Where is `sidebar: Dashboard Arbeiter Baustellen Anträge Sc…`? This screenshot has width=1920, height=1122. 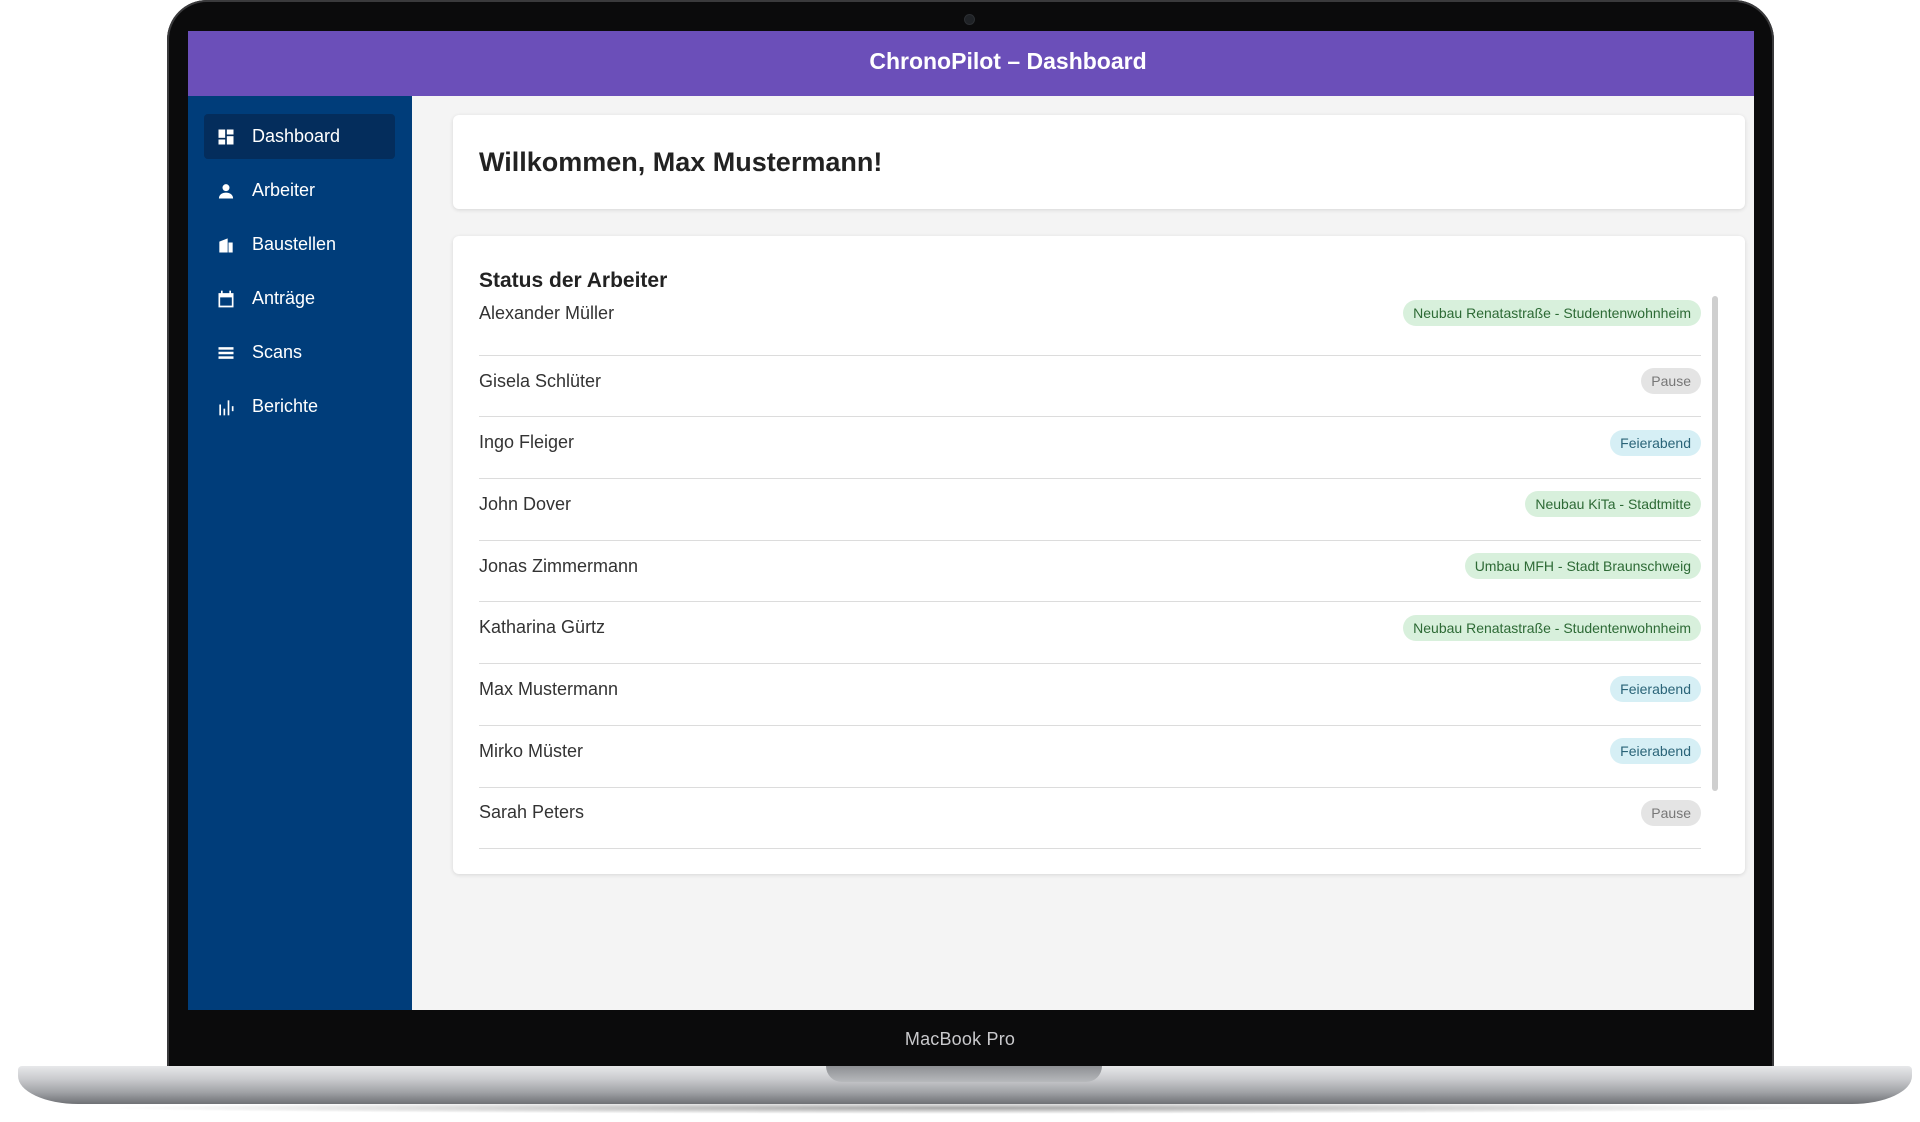 sidebar: Dashboard Arbeiter Baustellen Anträge Sc… is located at coordinates (300, 553).